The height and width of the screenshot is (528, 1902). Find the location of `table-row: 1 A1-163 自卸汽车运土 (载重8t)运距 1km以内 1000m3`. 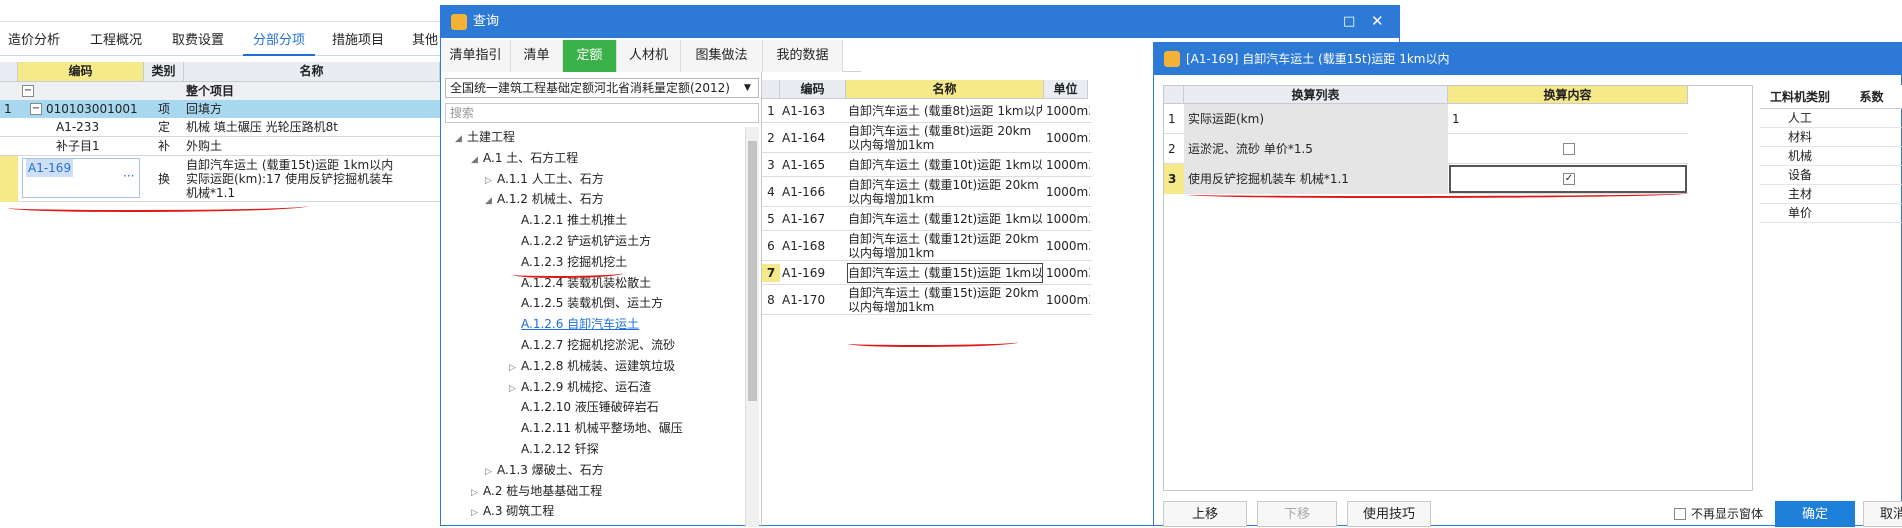

table-row: 1 A1-163 自卸汽车运土 (载重8t)运距 1km以内 1000m3 is located at coordinates (927, 111).